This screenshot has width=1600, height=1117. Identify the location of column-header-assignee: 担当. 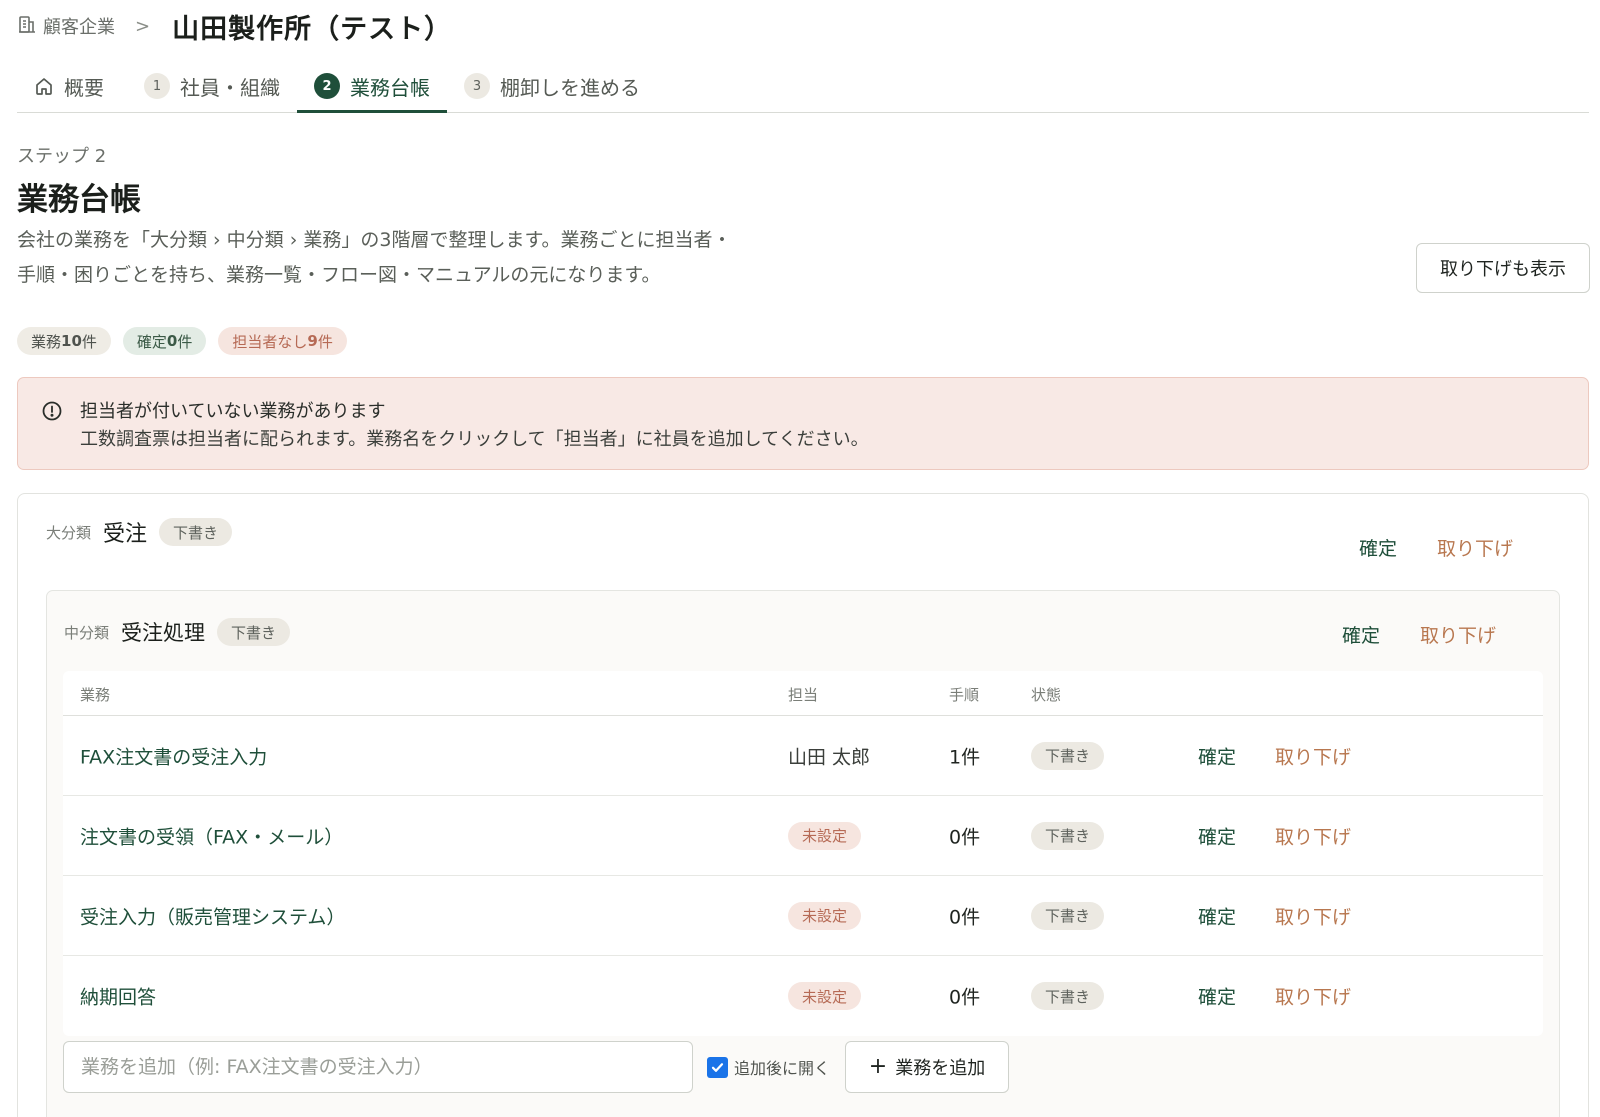
(803, 695).